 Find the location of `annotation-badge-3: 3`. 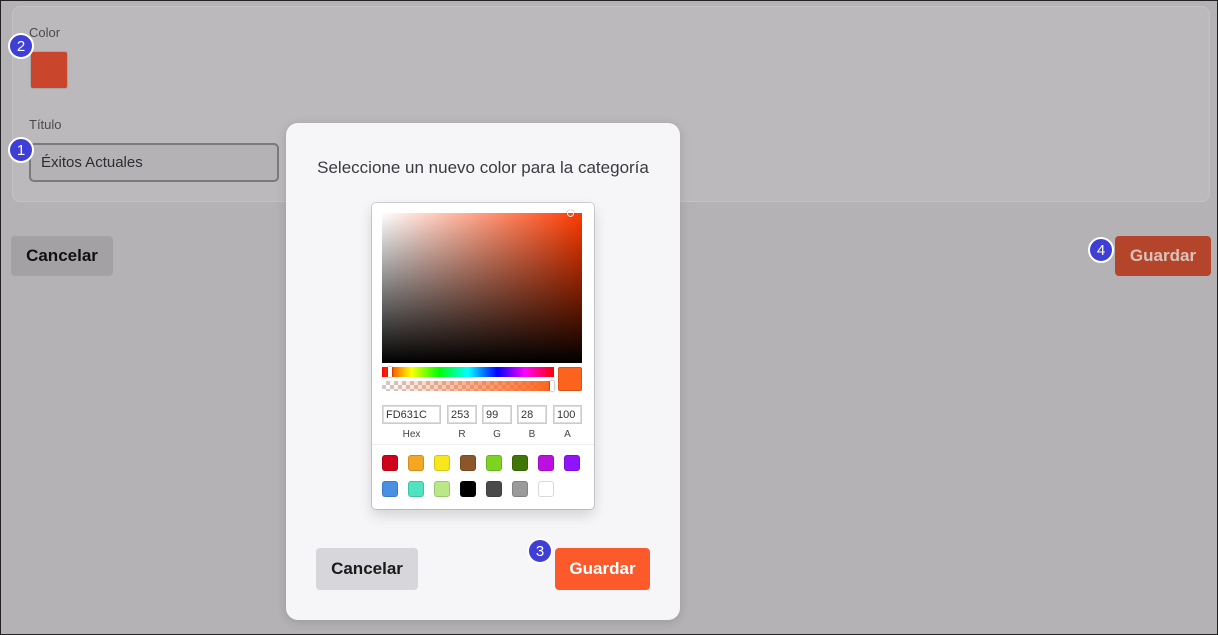

annotation-badge-3: 3 is located at coordinates (540, 551).